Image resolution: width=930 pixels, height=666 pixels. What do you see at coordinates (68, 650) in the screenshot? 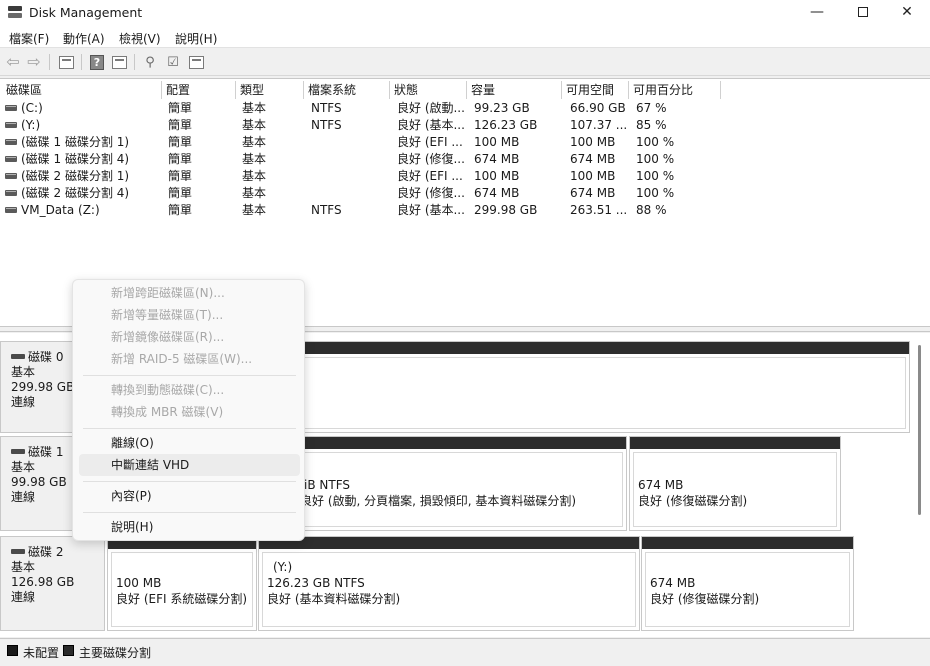
I see `primary-partition-swatch` at bounding box center [68, 650].